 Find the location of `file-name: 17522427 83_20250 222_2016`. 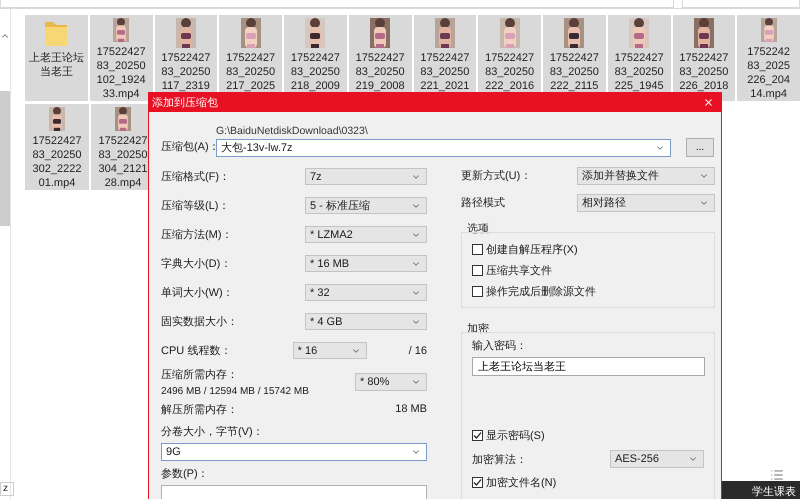

file-name: 17522427 83_20250 222_2016 is located at coordinates (509, 72).